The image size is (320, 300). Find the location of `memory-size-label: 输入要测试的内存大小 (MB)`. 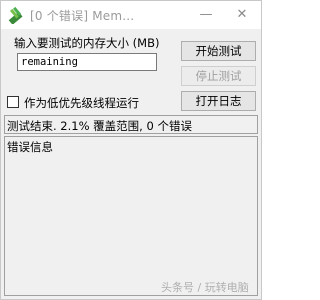

memory-size-label: 输入要测试的内存大小 (MB) is located at coordinates (87, 43).